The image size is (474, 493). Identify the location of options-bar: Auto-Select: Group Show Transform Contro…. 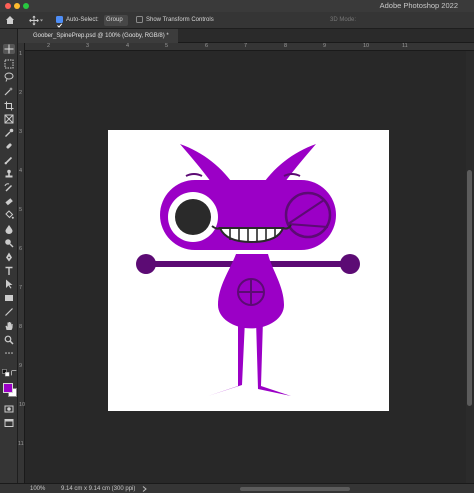
(237, 20).